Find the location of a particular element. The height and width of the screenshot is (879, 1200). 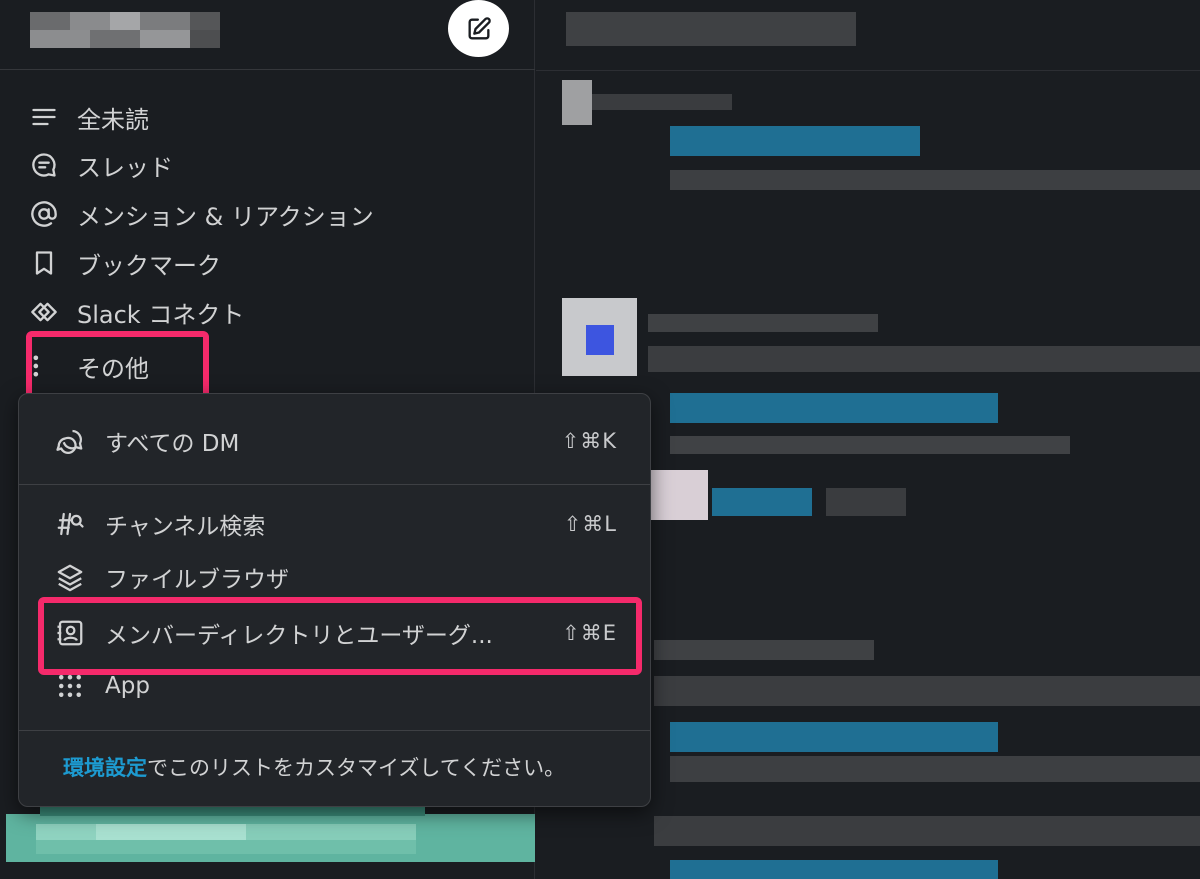

menu-item-label: App is located at coordinates (127, 686).